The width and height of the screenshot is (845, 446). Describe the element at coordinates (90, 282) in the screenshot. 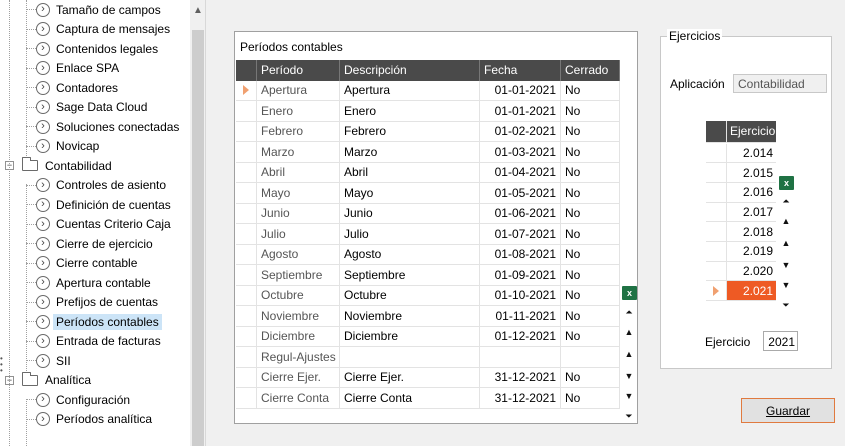

I see `tree-item: Apertura contable` at that location.